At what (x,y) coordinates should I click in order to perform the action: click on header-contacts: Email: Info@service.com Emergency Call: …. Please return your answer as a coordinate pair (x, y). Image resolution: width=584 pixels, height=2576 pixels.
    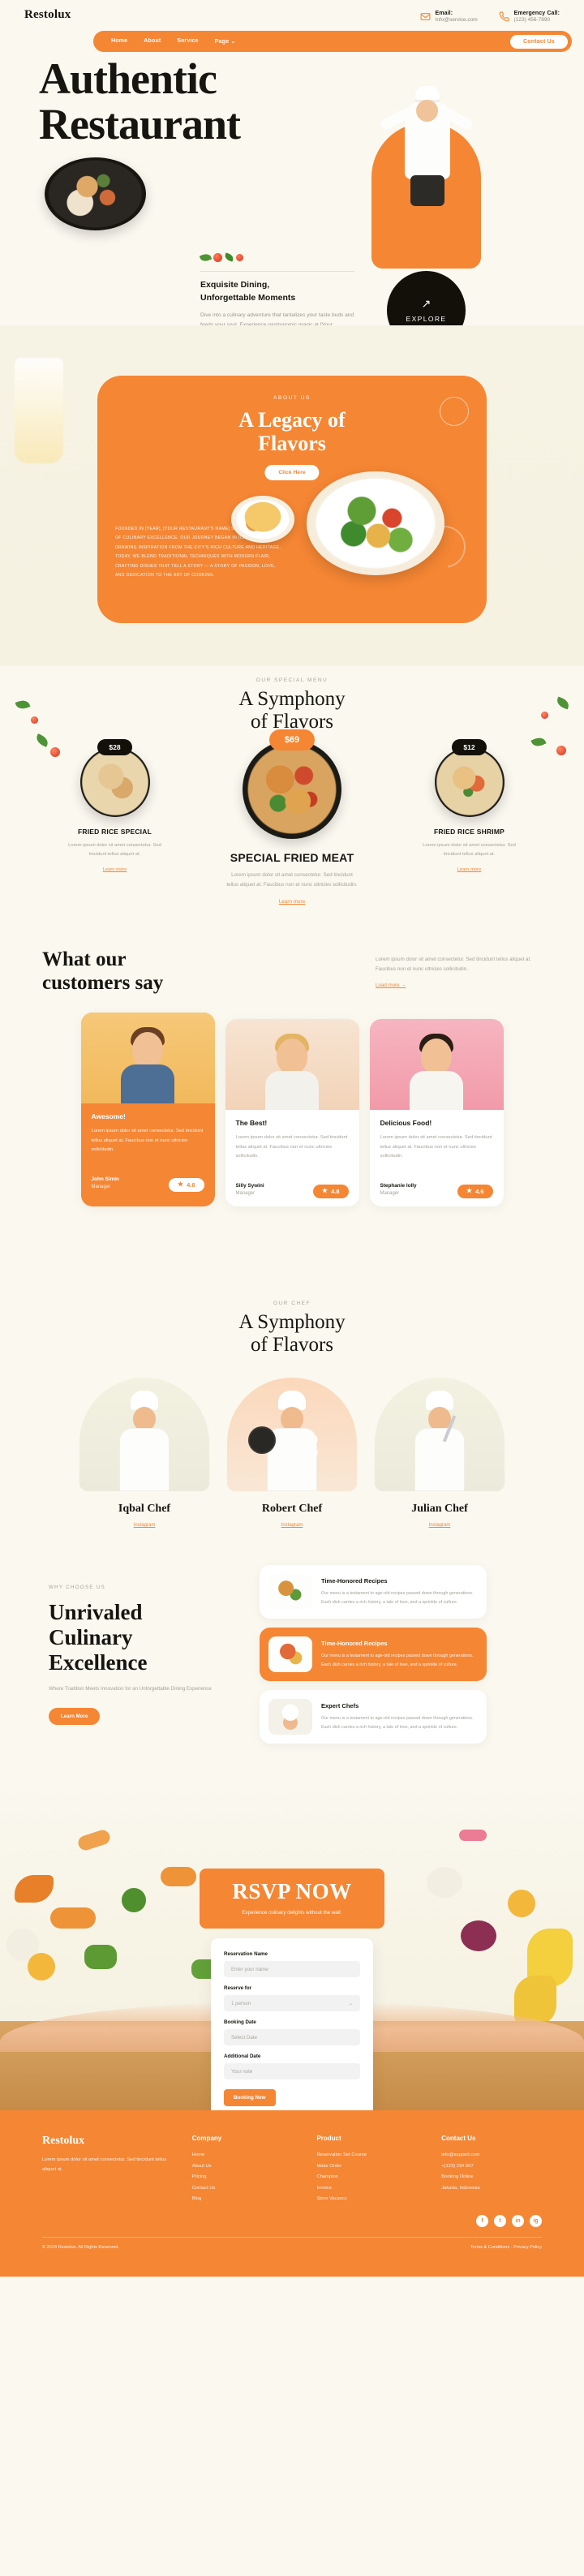
    Looking at the image, I should click on (490, 16).